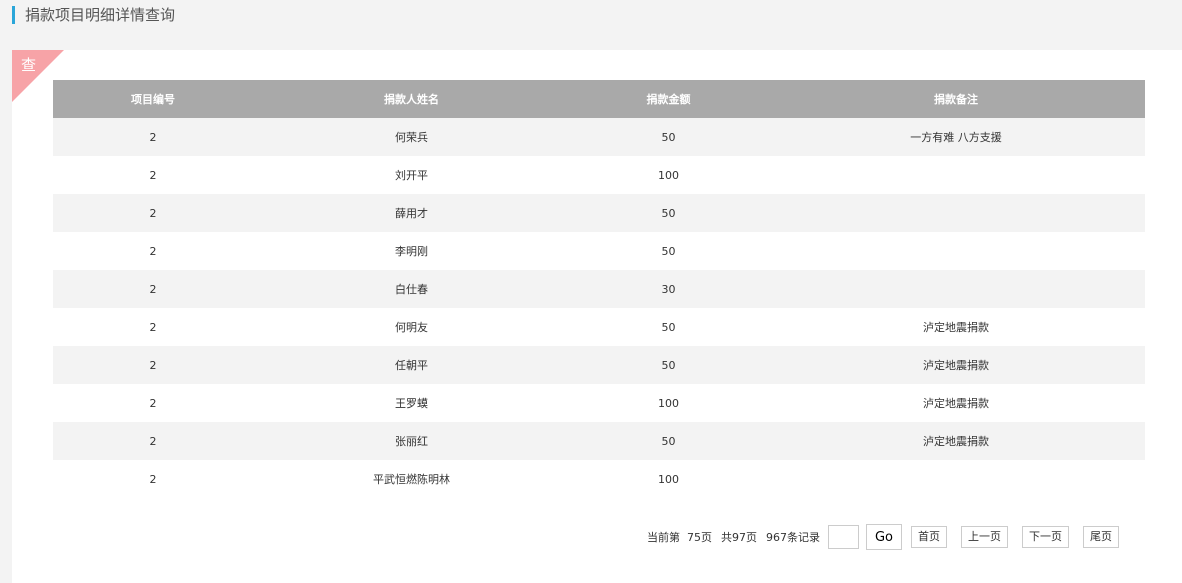 The width and height of the screenshot is (1182, 583). I want to click on header-amount: 捐款金额, so click(668, 99).